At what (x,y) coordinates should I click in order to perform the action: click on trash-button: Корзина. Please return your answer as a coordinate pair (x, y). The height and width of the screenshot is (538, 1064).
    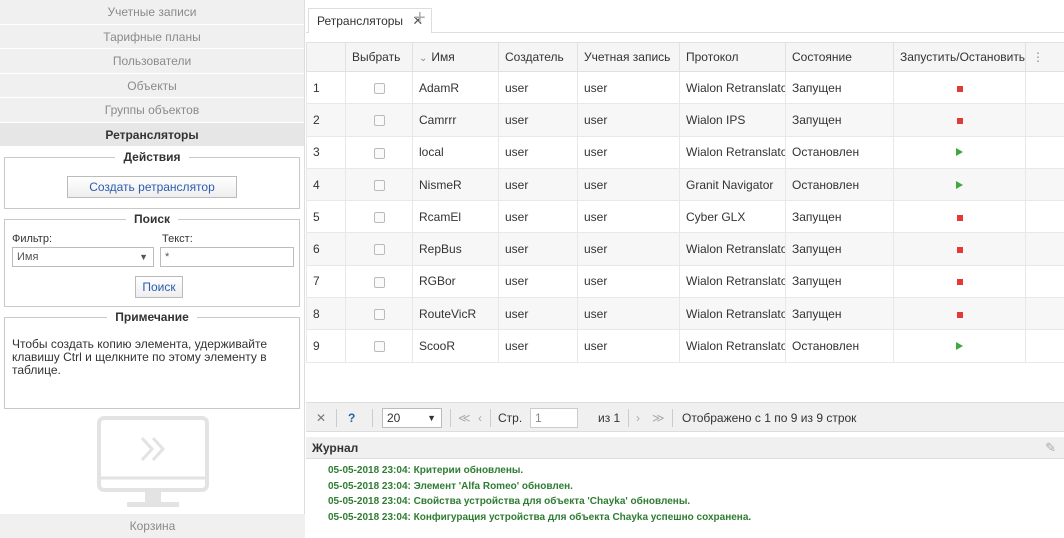
    Looking at the image, I should click on (152, 526).